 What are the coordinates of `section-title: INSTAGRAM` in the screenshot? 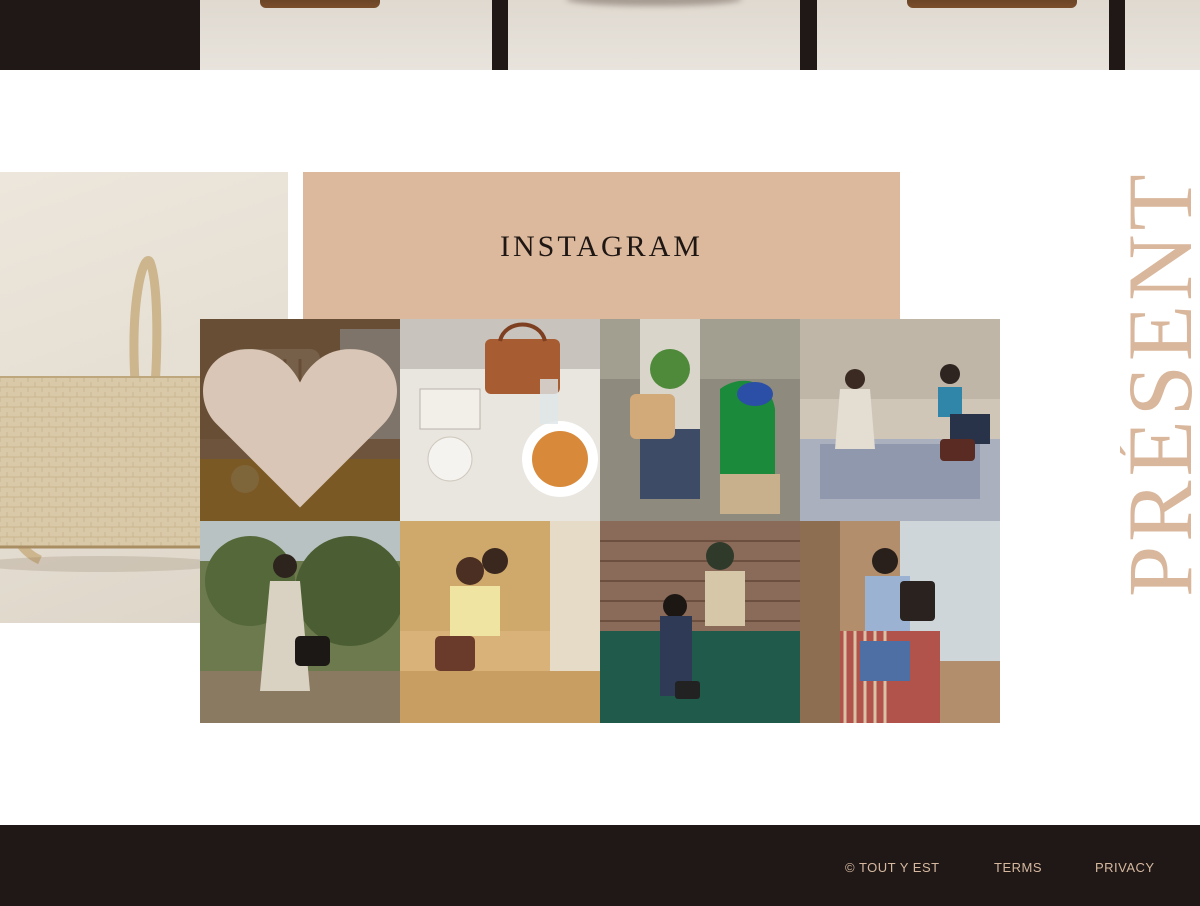 It's located at (601, 246).